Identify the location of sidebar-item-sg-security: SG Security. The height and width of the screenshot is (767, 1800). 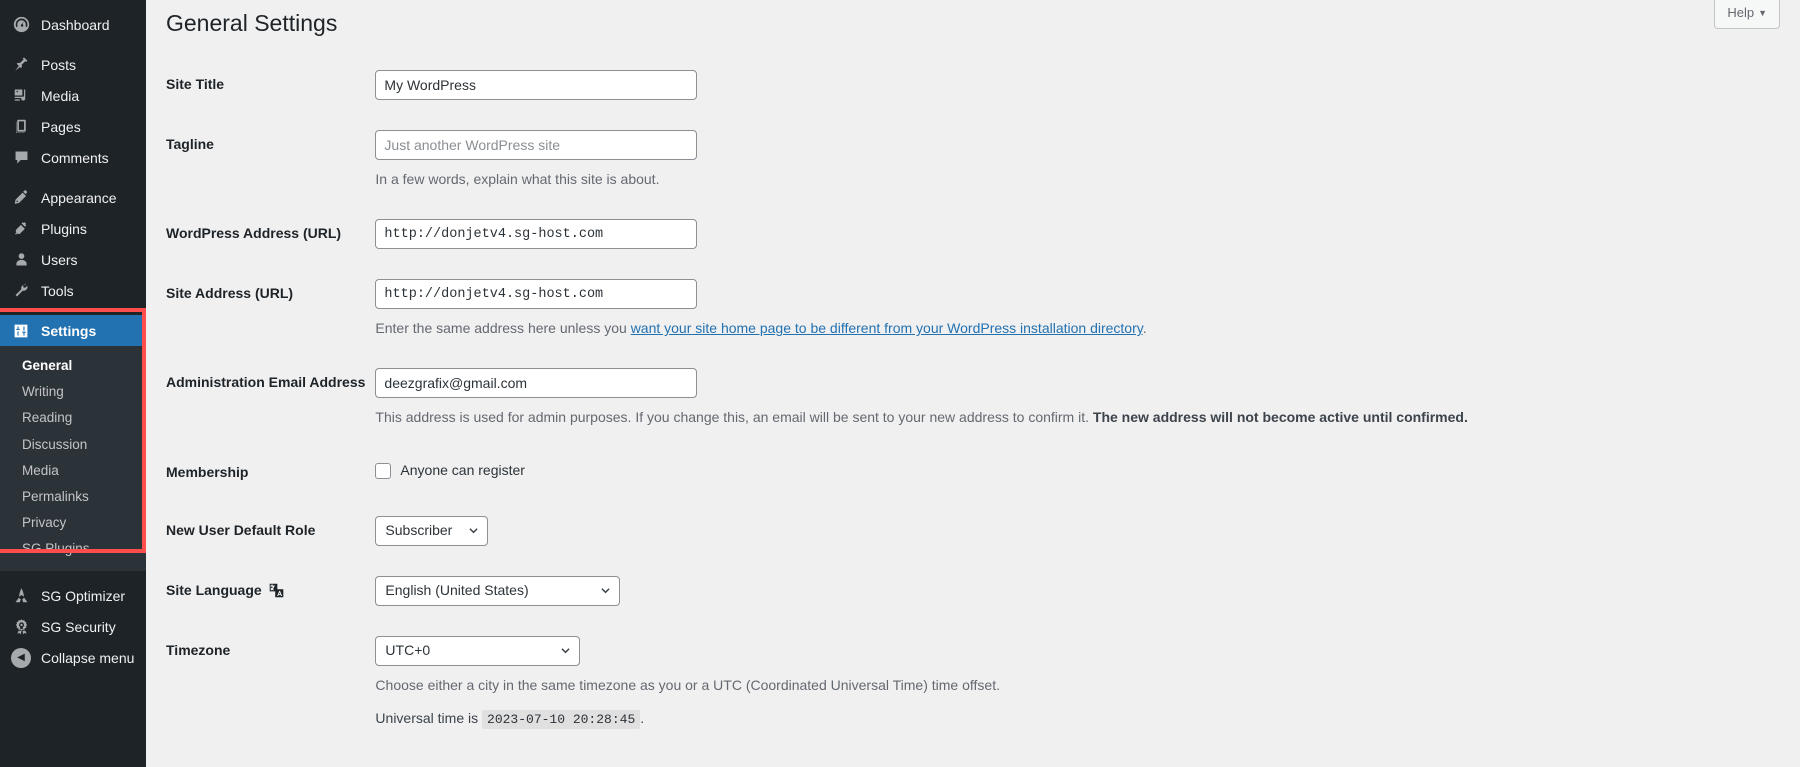
(73, 626).